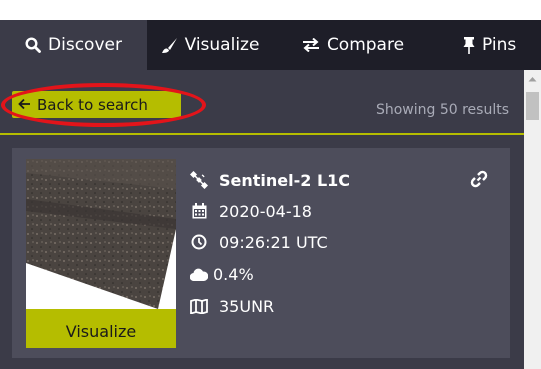  What do you see at coordinates (85, 45) in the screenshot?
I see `tab-label: Discover` at bounding box center [85, 45].